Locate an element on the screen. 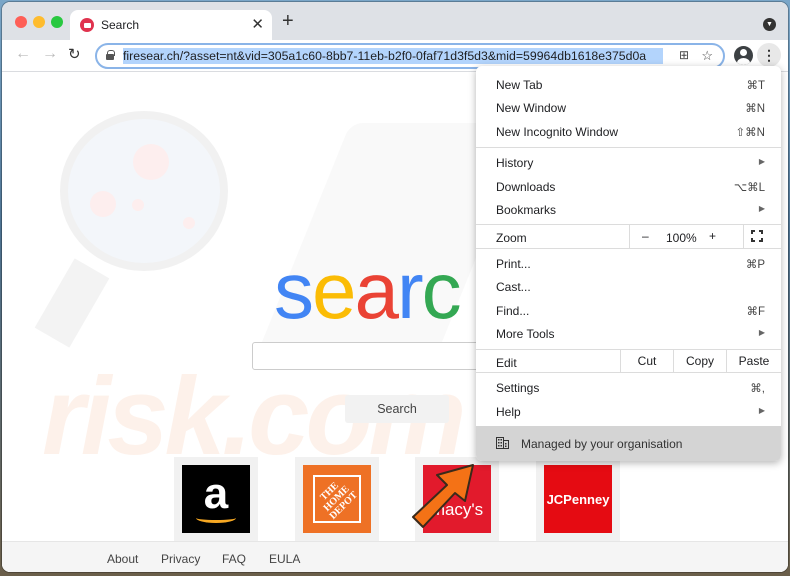 The height and width of the screenshot is (576, 790). menu-item-print: Print... ⌘P is located at coordinates (628, 263).